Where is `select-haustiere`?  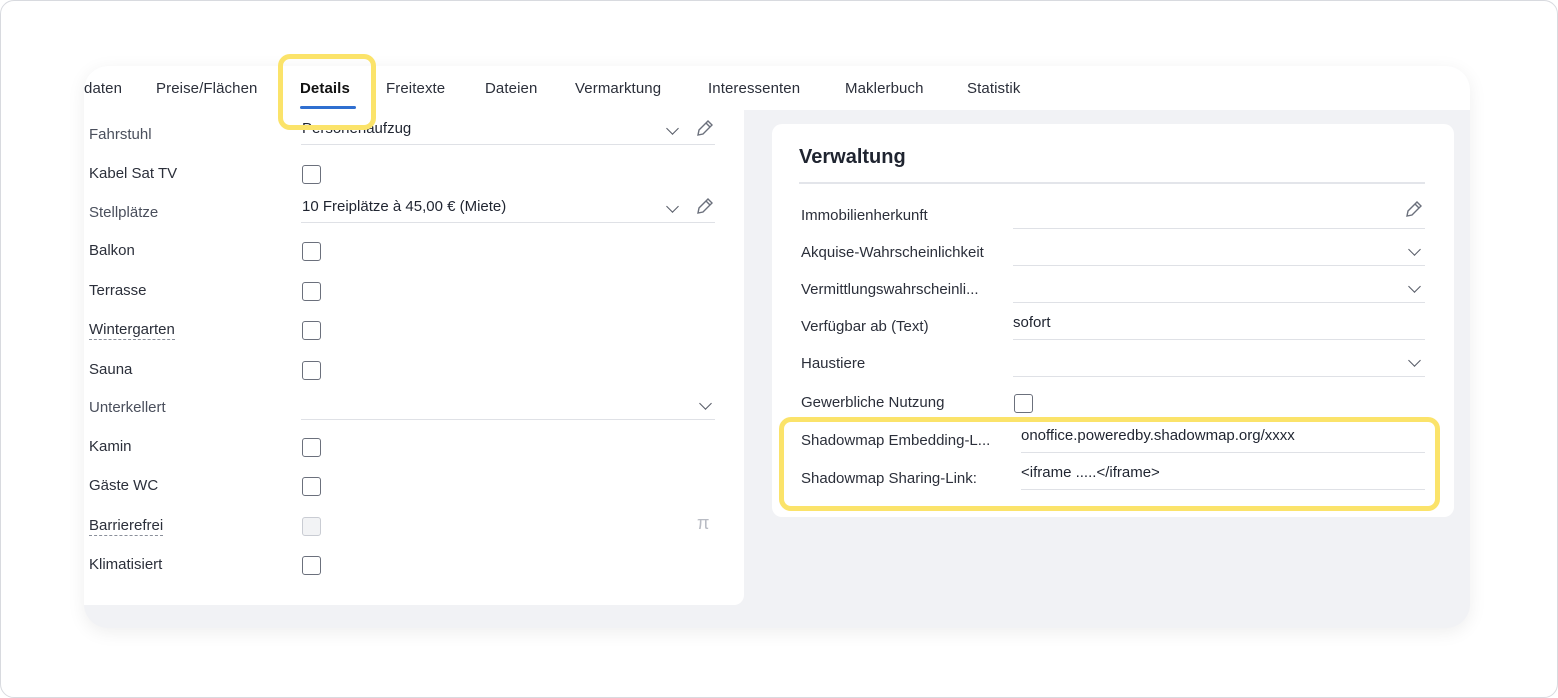 select-haustiere is located at coordinates (1219, 362).